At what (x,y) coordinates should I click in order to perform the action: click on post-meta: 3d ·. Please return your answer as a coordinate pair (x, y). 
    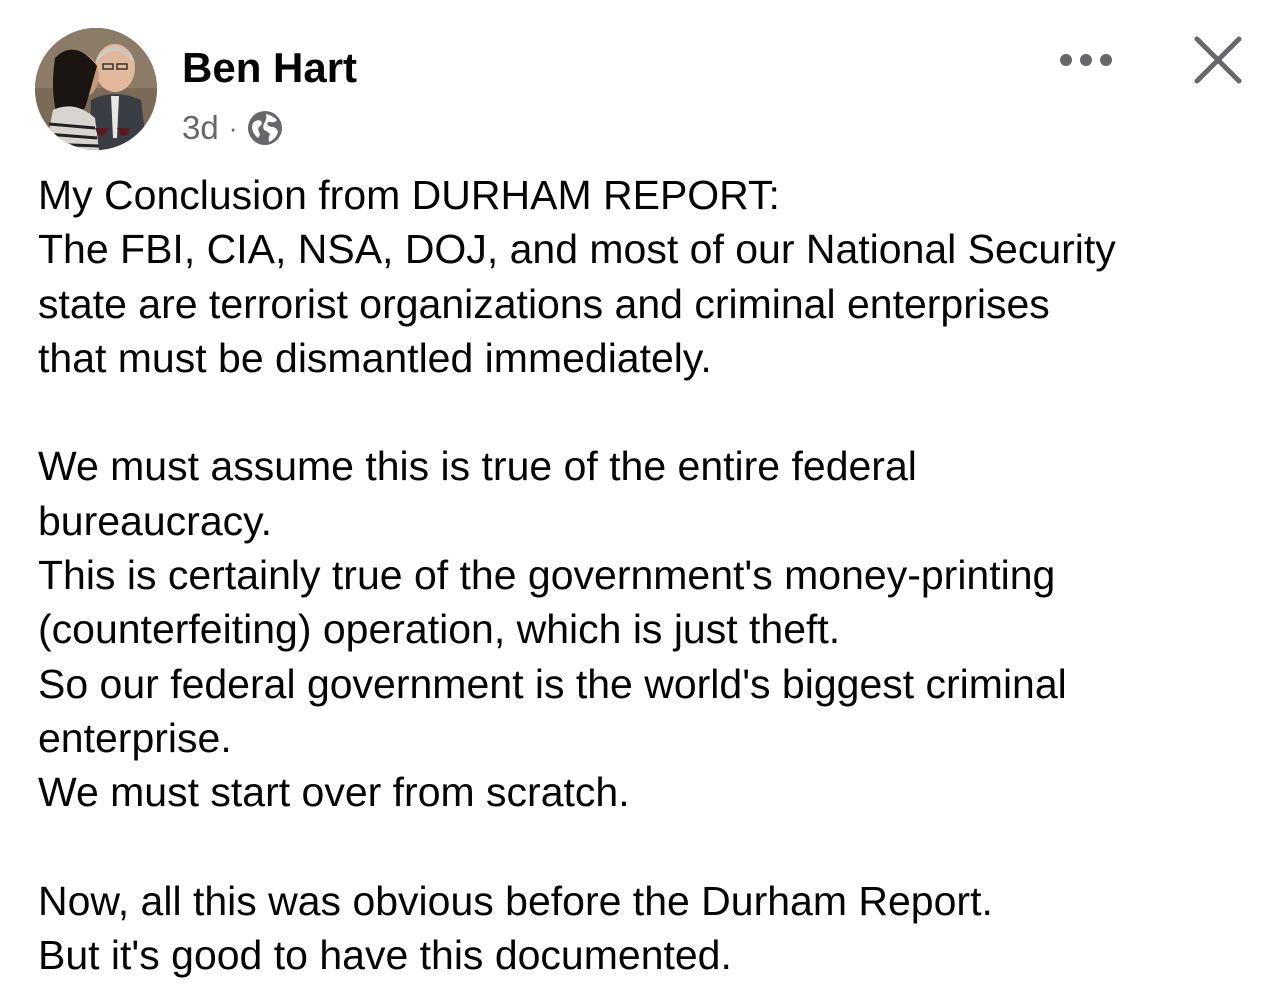
    Looking at the image, I should click on (232, 128).